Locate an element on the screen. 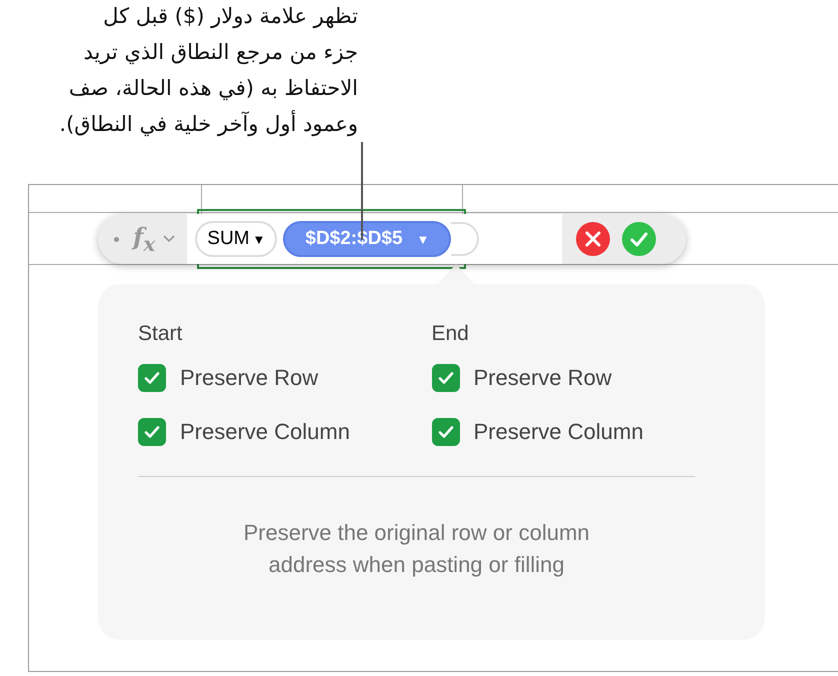 This screenshot has width=838, height=676. callout-text: تظهر علامة دولار ($) قبل كل جزء من مرجع النطاق الذي تريد الاحتفاظ به (في هذه الحالة، صف وعمود أول وآخر خلية في النطاق). is located at coordinates (208, 70).